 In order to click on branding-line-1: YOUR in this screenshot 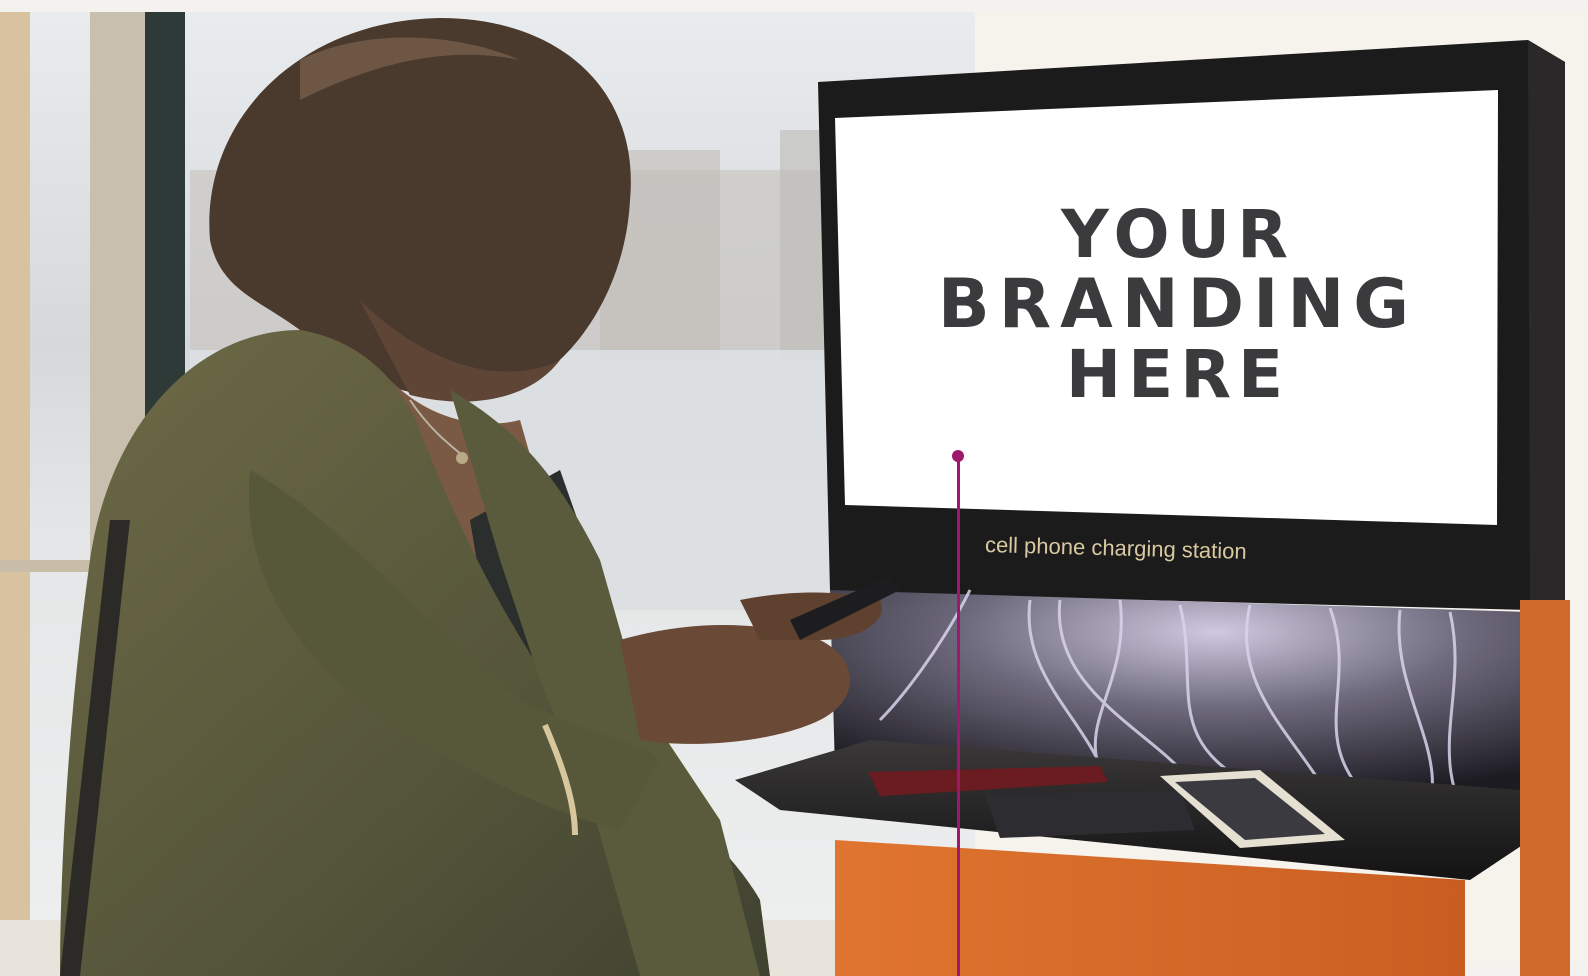, I will do `click(1178, 234)`.